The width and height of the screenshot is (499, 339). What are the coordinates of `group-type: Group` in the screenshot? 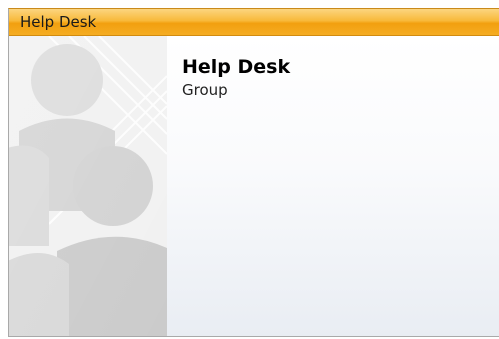 It's located at (205, 90).